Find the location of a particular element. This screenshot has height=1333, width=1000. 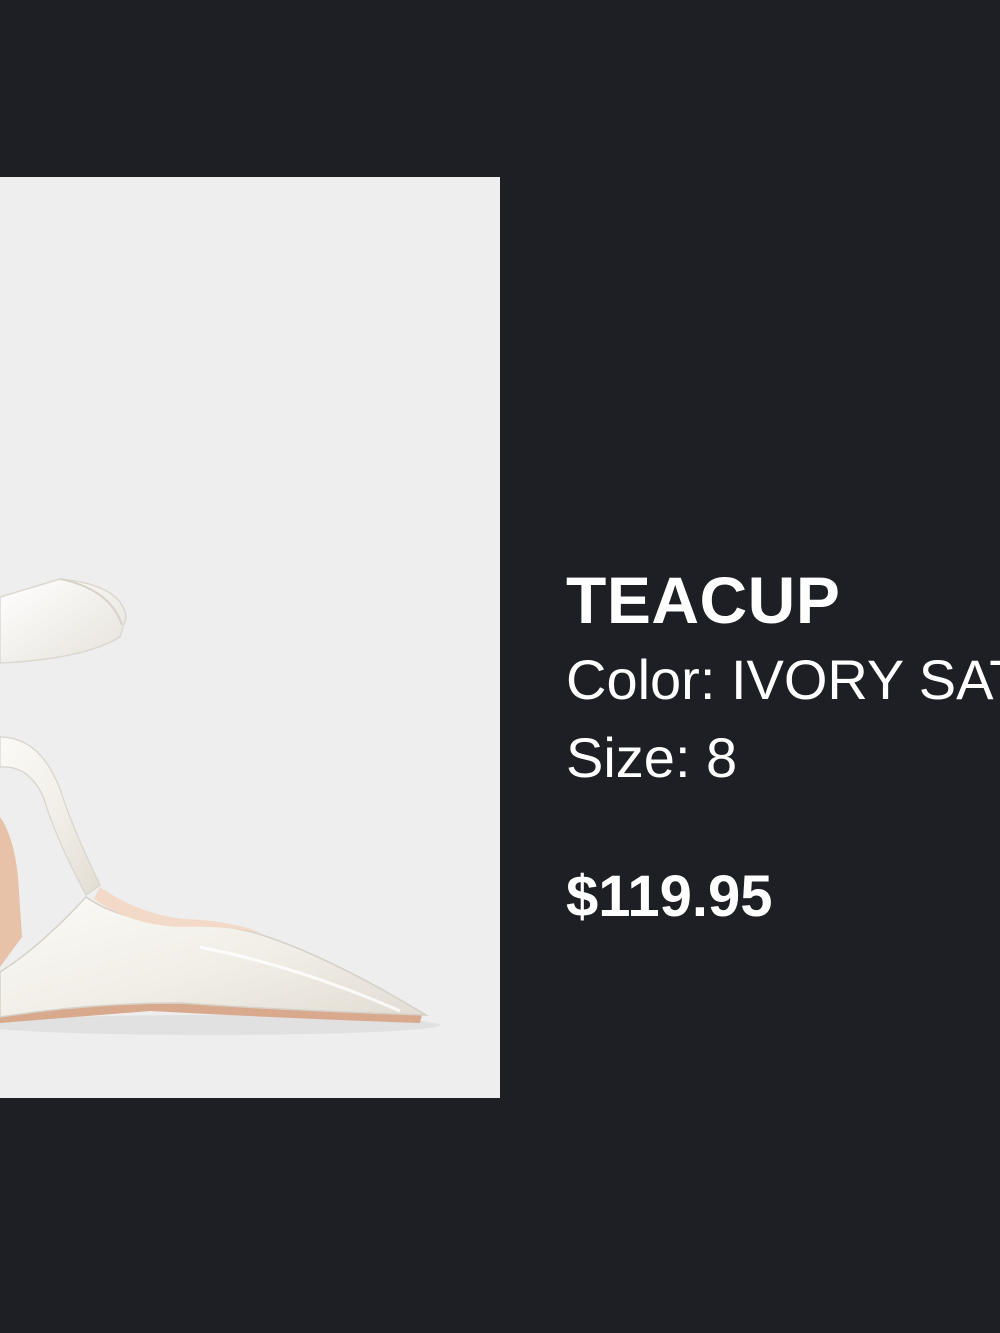

product-price: $119.95 is located at coordinates (669, 896).